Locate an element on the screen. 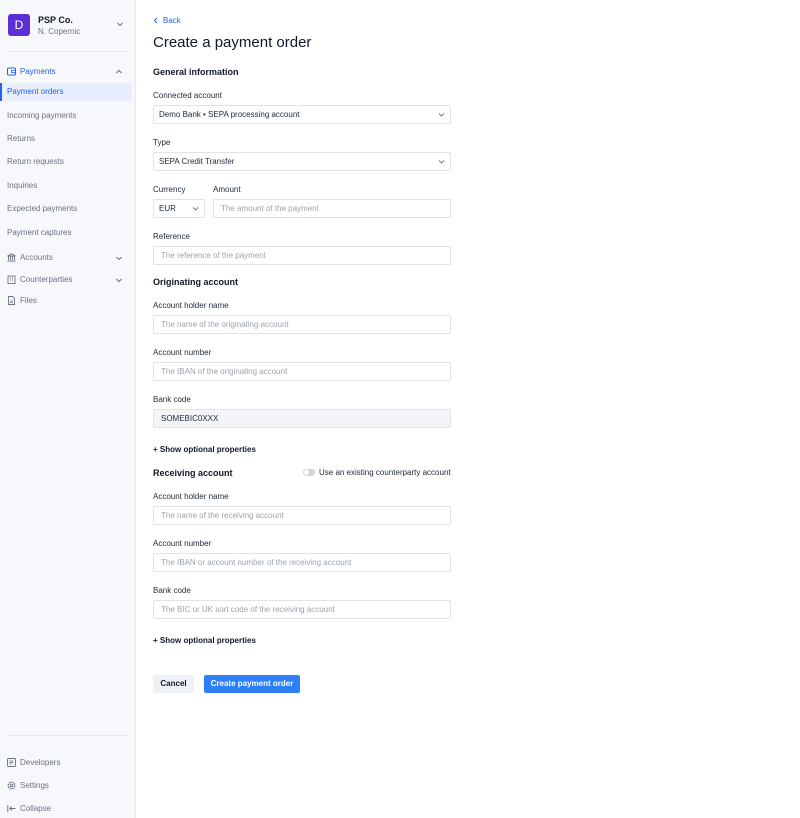  sidebar-item-label: Counterparties is located at coordinates (46, 279).